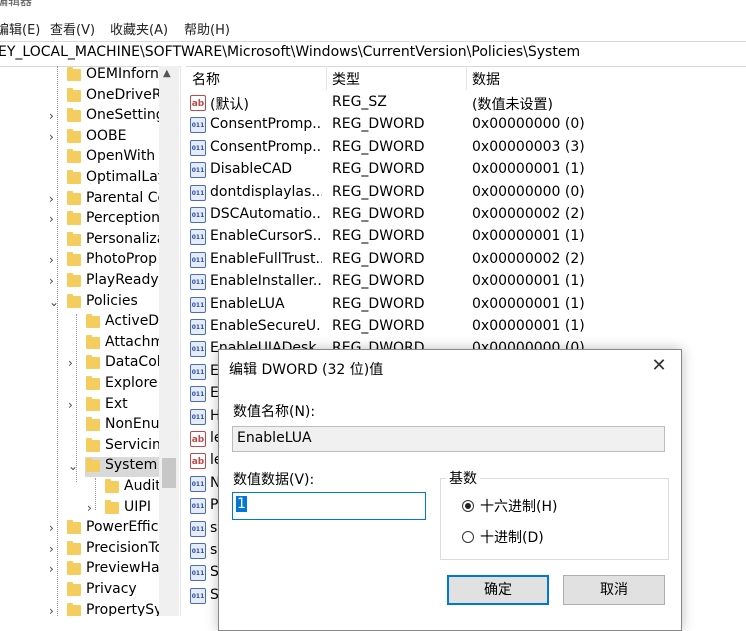 Image resolution: width=746 pixels, height=631 pixels. I want to click on tree-scrollbar: ▲, so click(169, 341).